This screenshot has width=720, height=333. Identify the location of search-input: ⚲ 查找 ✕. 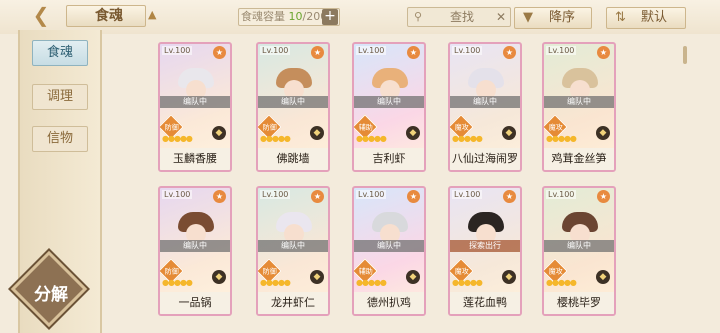
(459, 17).